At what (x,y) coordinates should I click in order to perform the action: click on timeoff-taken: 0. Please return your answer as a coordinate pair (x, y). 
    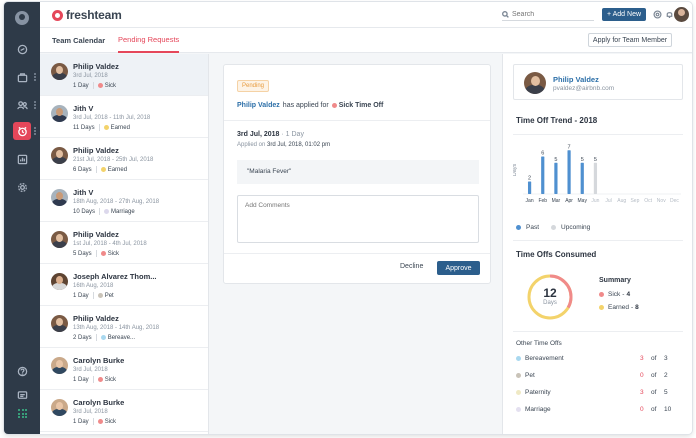
    Looking at the image, I should click on (642, 409).